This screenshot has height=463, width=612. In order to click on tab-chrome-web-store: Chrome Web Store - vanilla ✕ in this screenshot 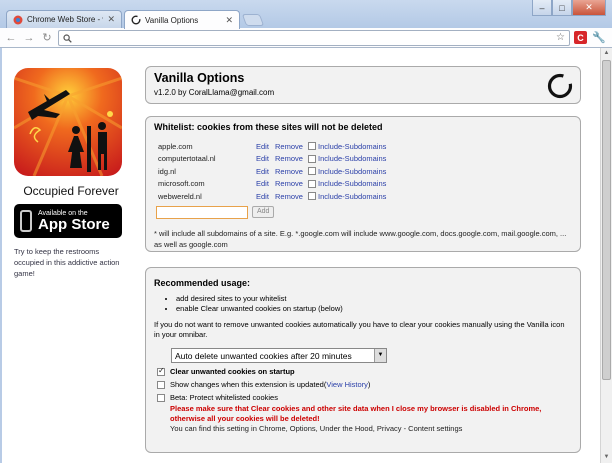, I will do `click(64, 19)`.